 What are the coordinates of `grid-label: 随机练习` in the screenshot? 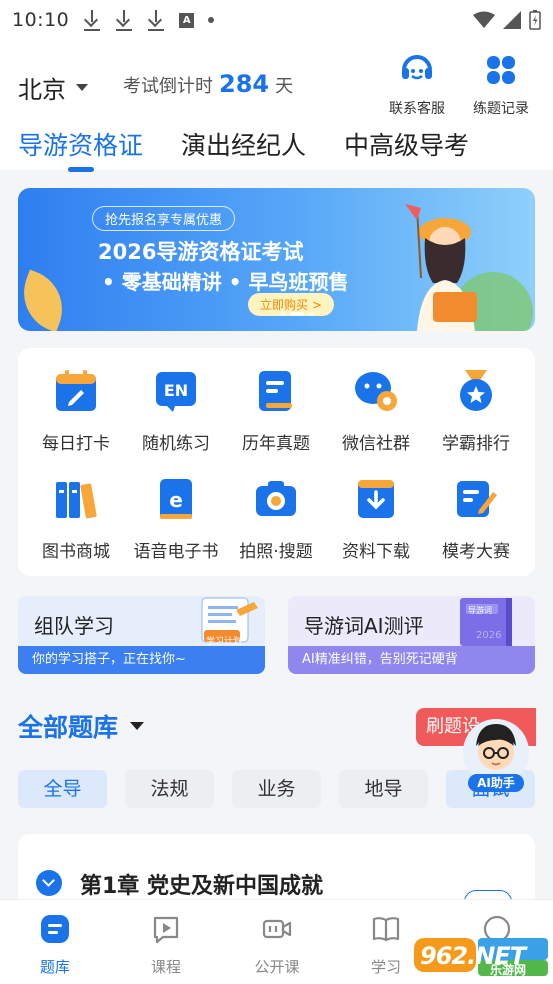 It's located at (176, 444).